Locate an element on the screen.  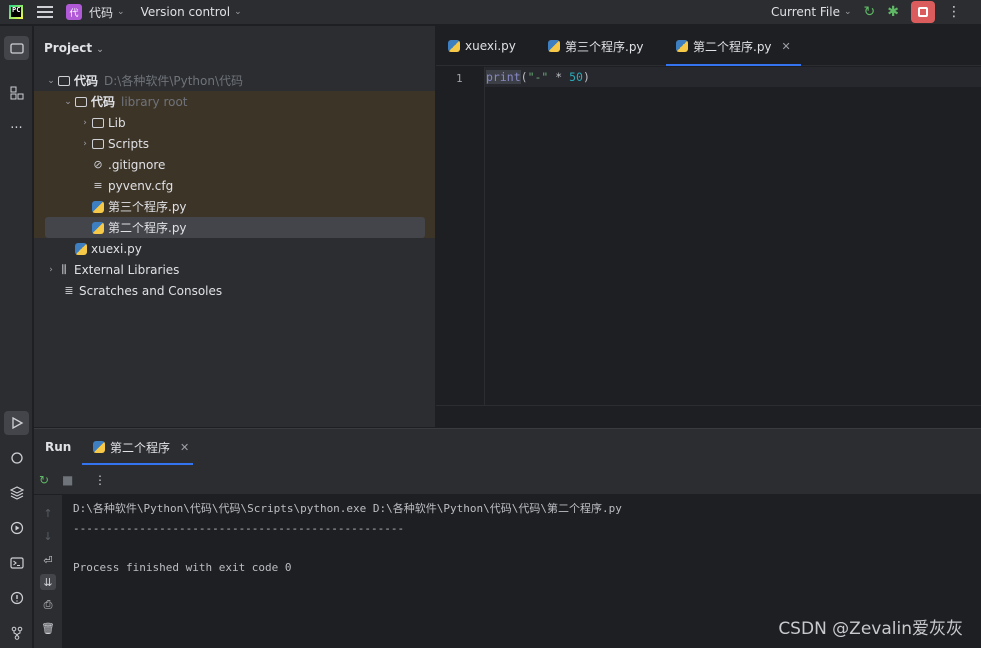
scratches-icon: ≣ is located at coordinates (69, 290).